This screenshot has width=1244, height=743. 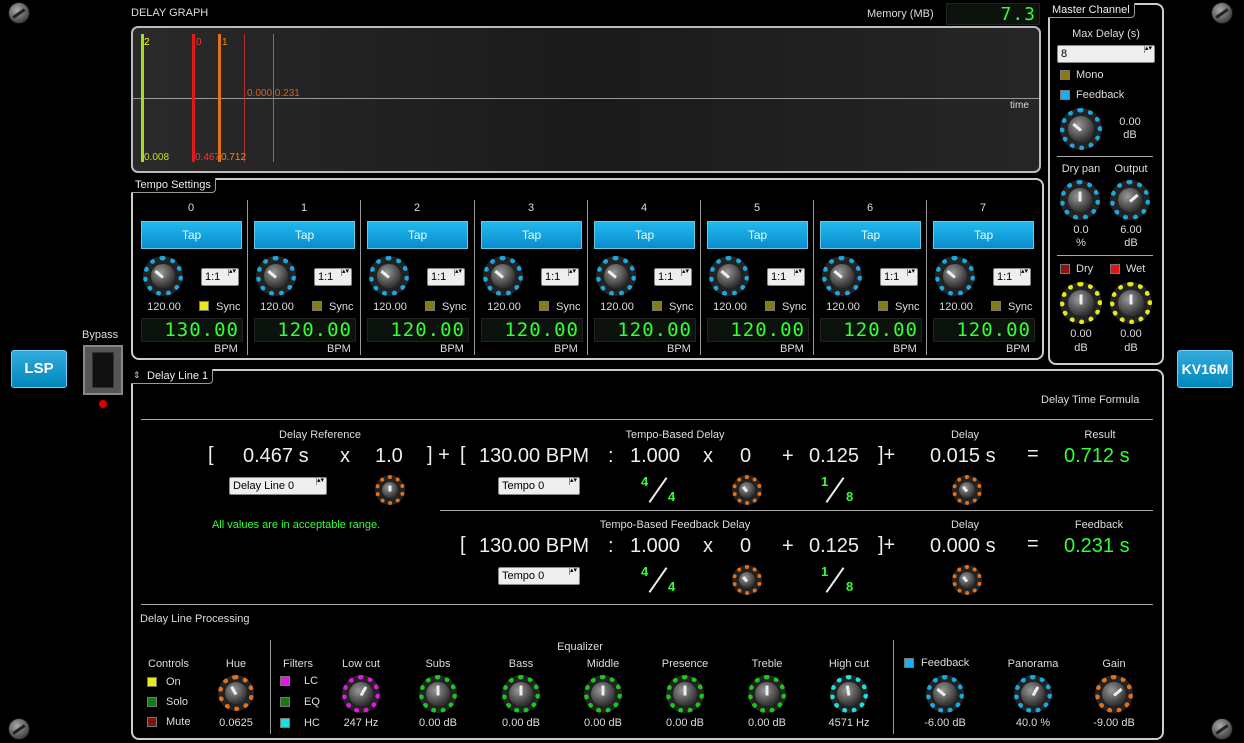 I want to click on delay-line-selector: Delay Line 1, so click(x=172, y=376).